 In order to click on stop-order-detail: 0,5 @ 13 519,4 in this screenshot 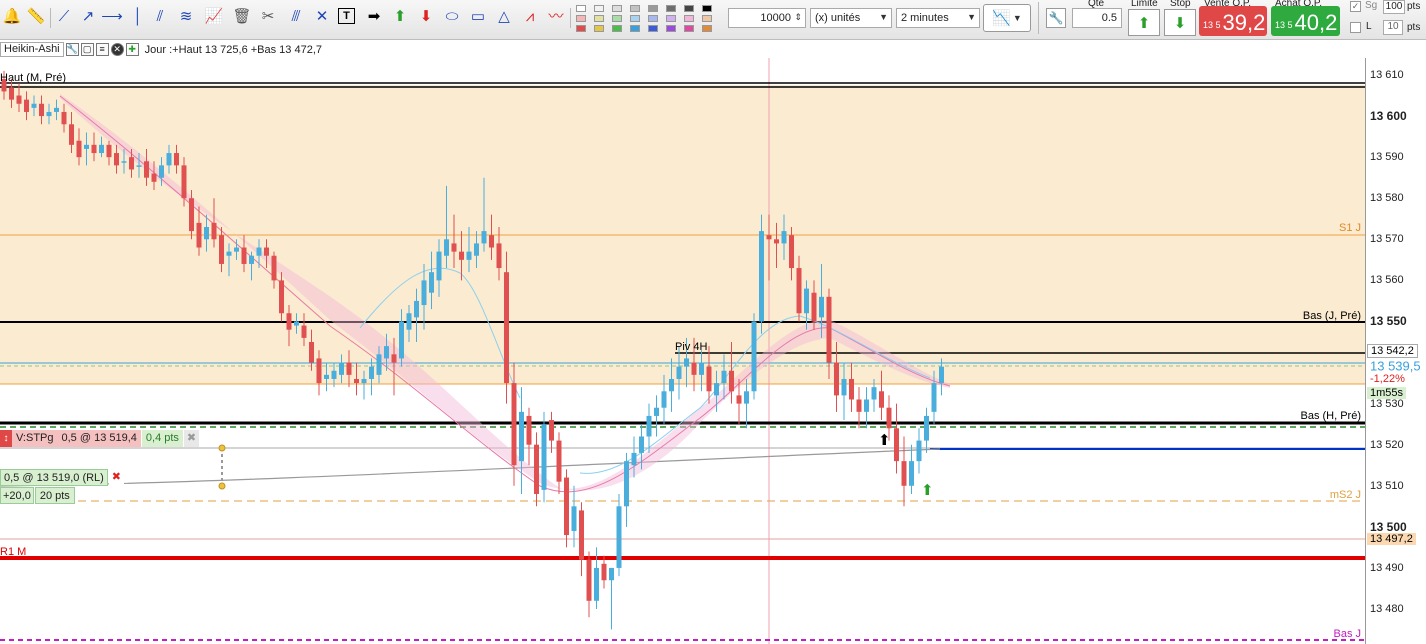, I will do `click(99, 438)`.